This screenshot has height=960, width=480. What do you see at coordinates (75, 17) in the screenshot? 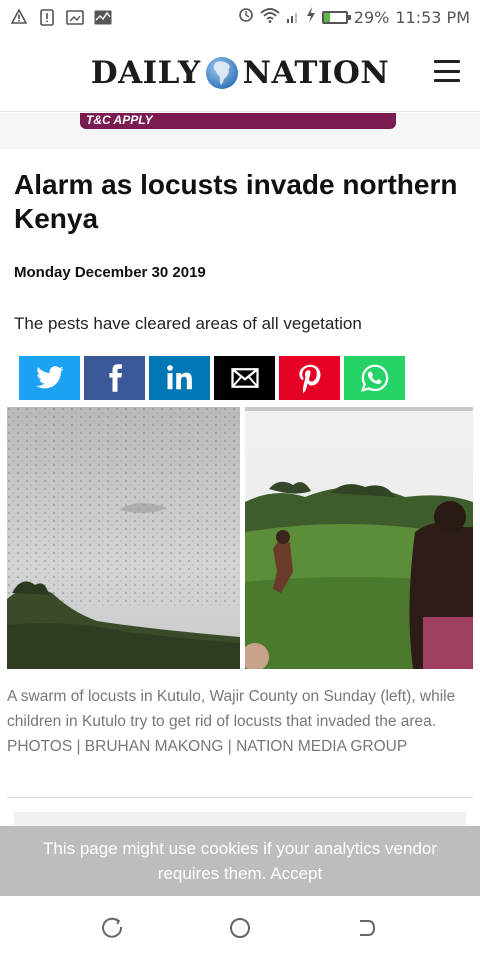
I see `screenshot-icon` at bounding box center [75, 17].